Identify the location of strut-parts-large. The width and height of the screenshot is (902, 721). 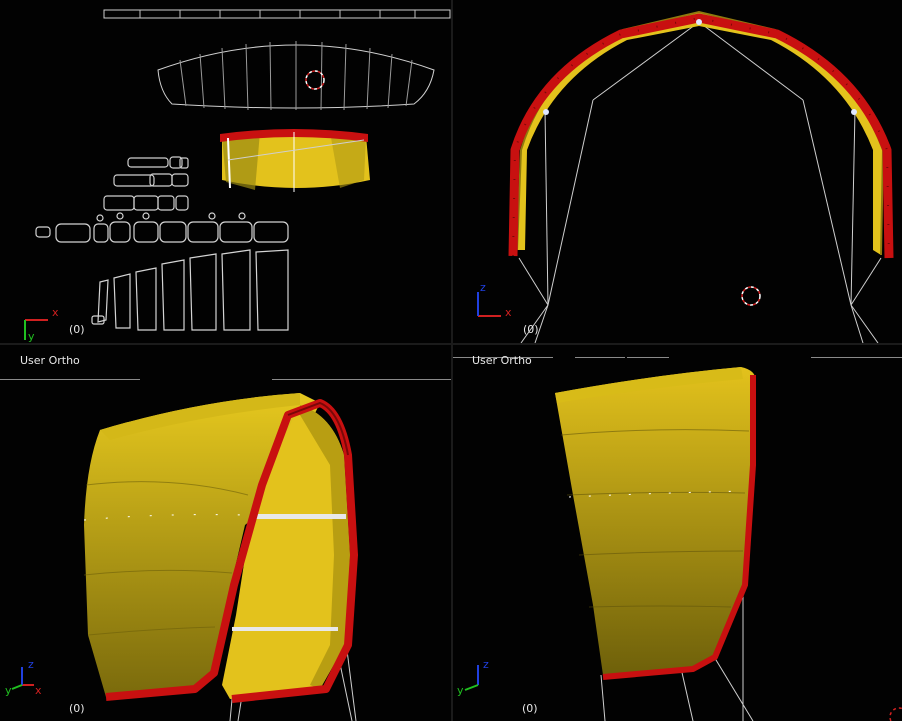
(190, 290).